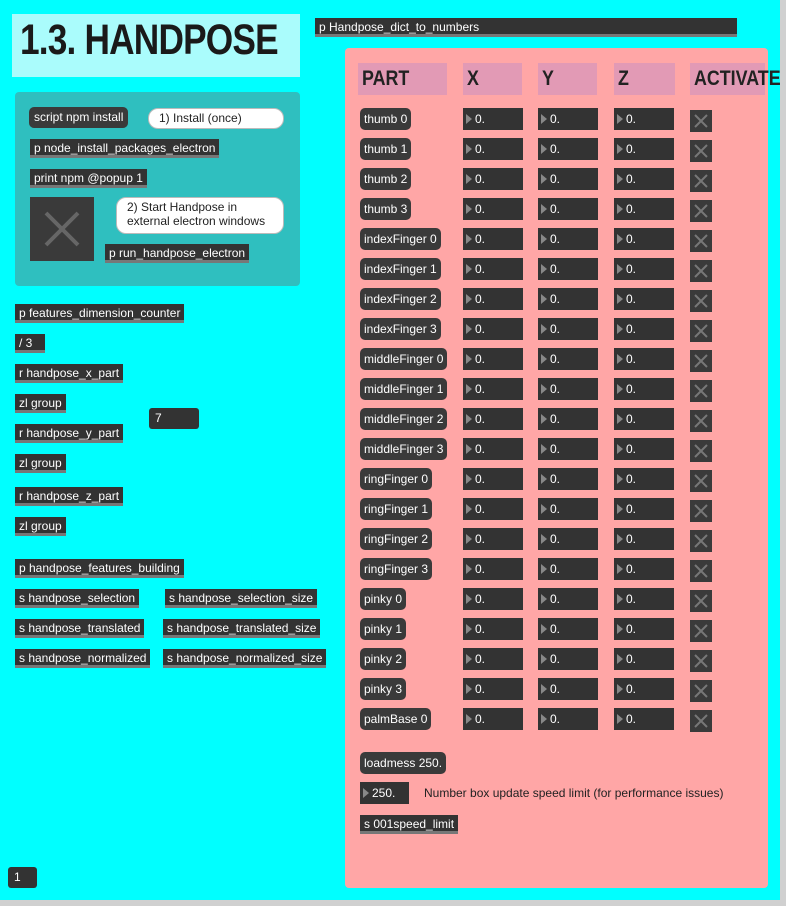  I want to click on part-label: middleFinger 2, so click(404, 419).